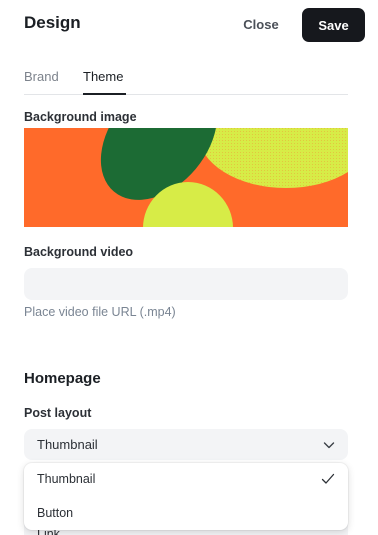 The image size is (378, 535). Describe the element at coordinates (261, 24) in the screenshot. I see `close-button: Close` at that location.